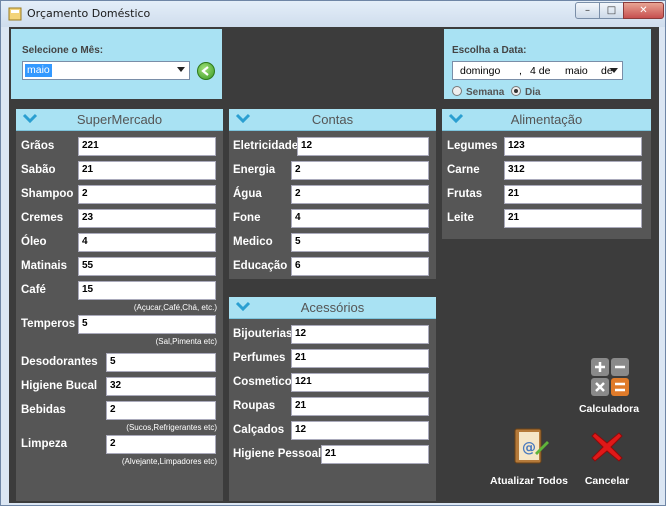  I want to click on go-back-button, so click(206, 71).